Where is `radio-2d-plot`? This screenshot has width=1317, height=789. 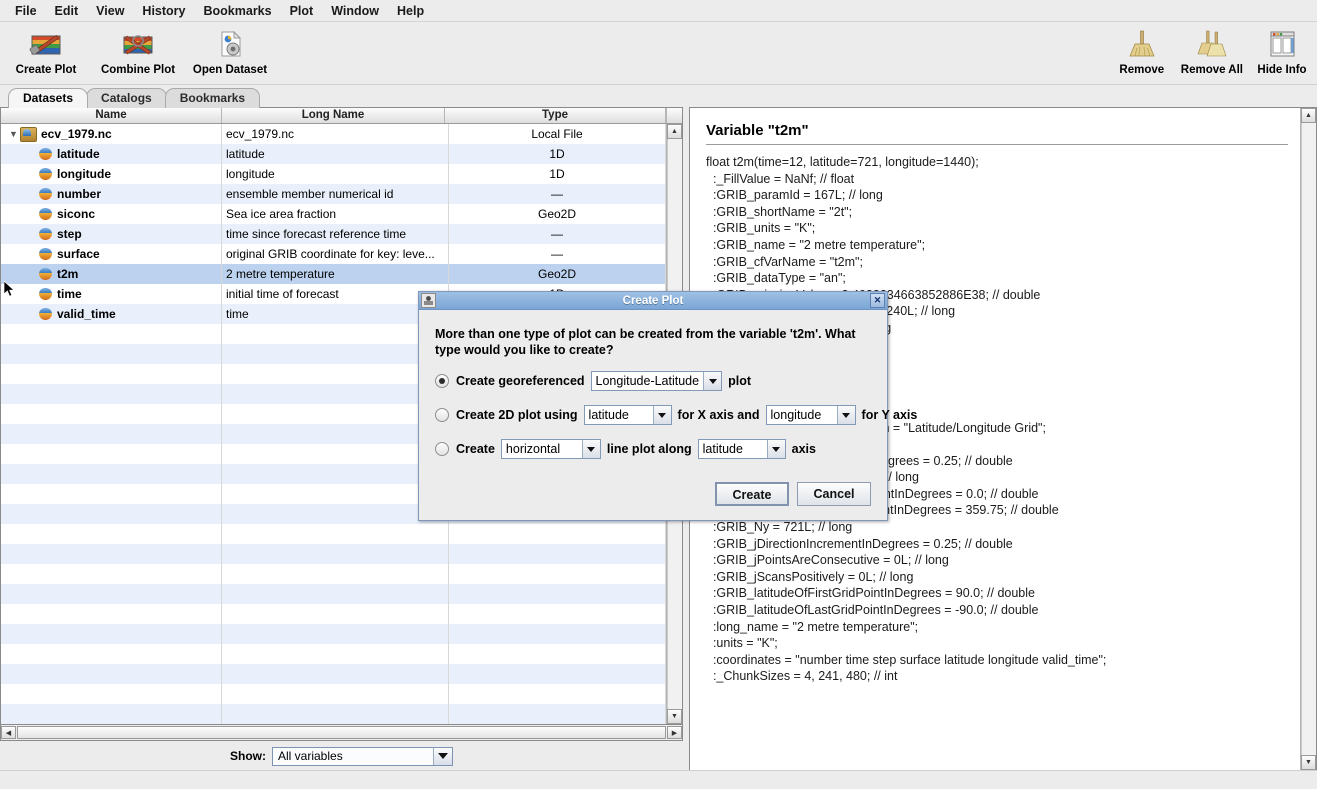 radio-2d-plot is located at coordinates (442, 415).